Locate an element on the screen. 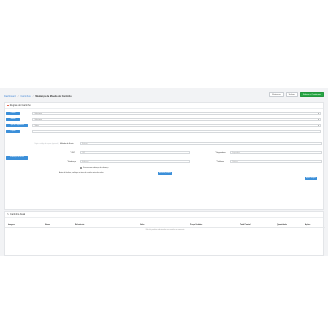  checkbox-label: Usar mesmo endereço de cobrança is located at coordinates (96, 168).